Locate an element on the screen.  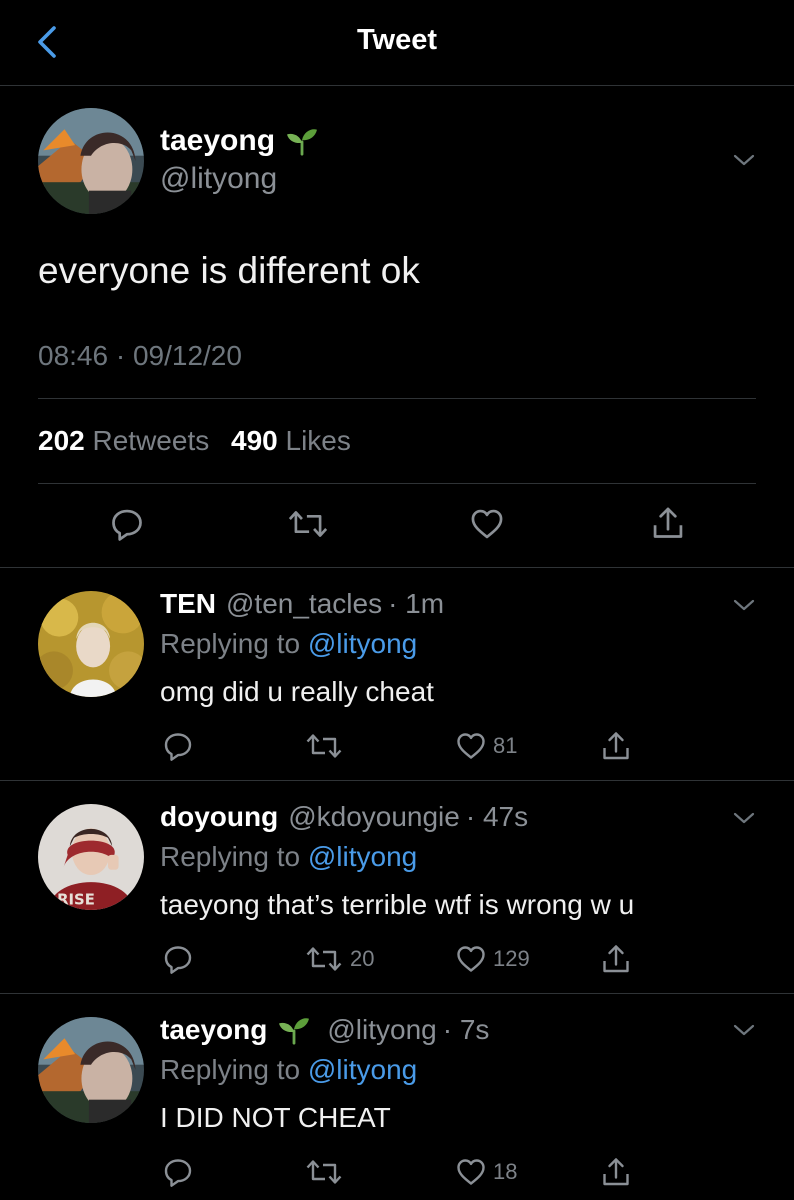
reply-time: · 47s is located at coordinates (497, 816).